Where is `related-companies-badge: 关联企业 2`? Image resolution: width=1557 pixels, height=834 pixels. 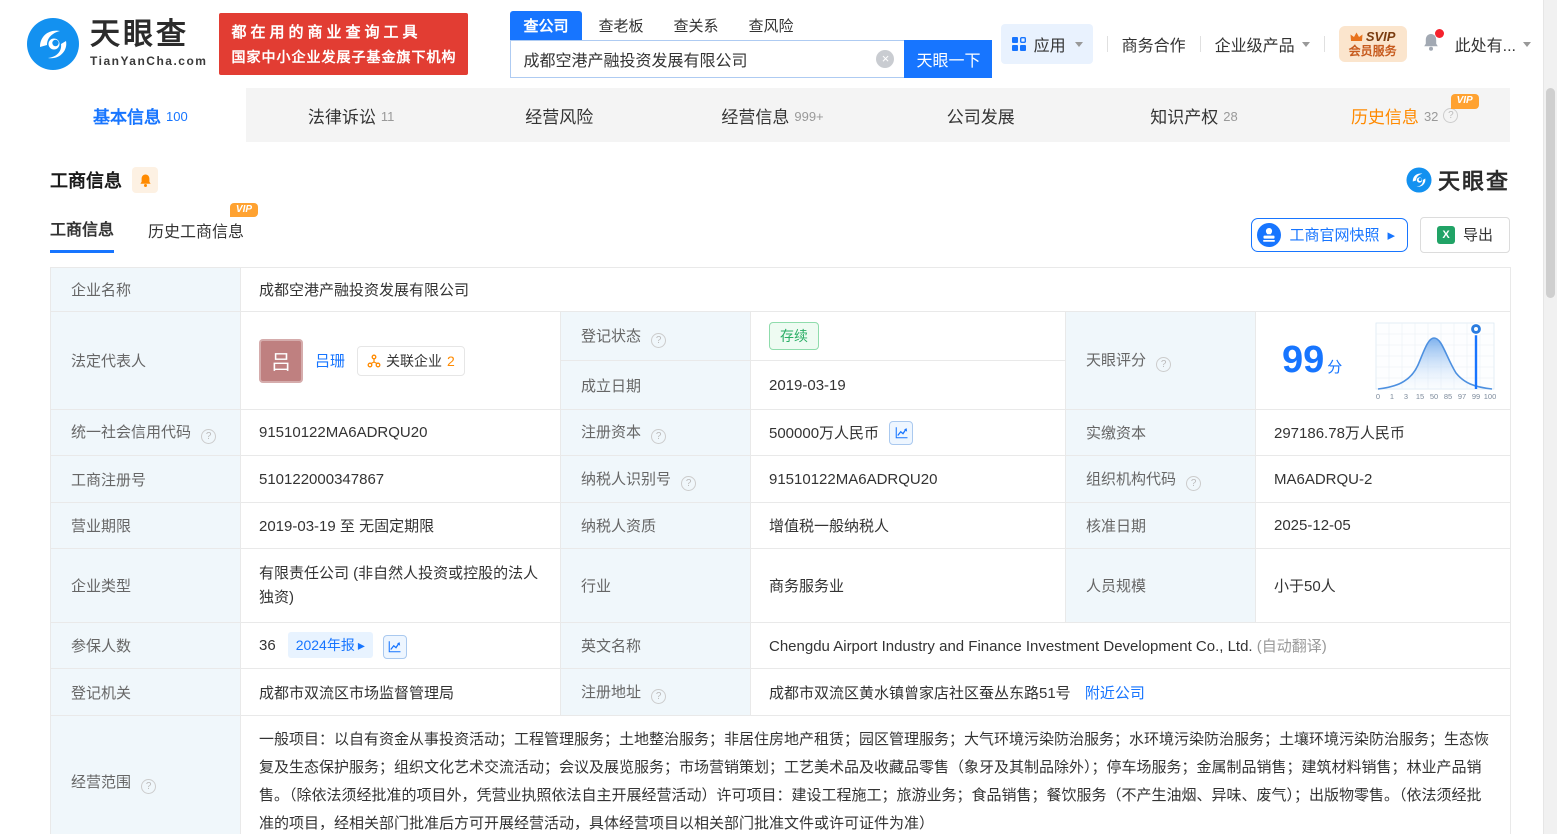 related-companies-badge: 关联企业 2 is located at coordinates (411, 360).